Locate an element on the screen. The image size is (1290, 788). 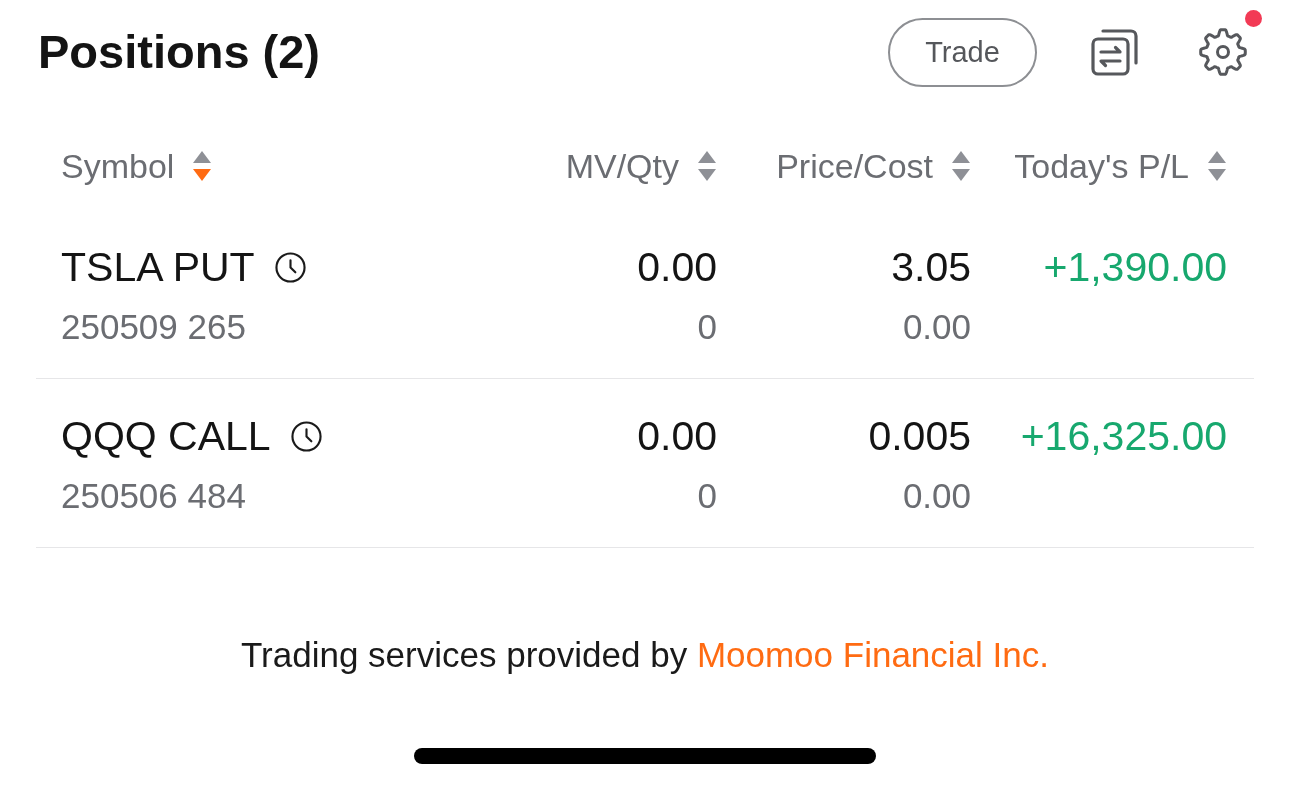
symbol-label: TSLA PUT is located at coordinates (158, 267).